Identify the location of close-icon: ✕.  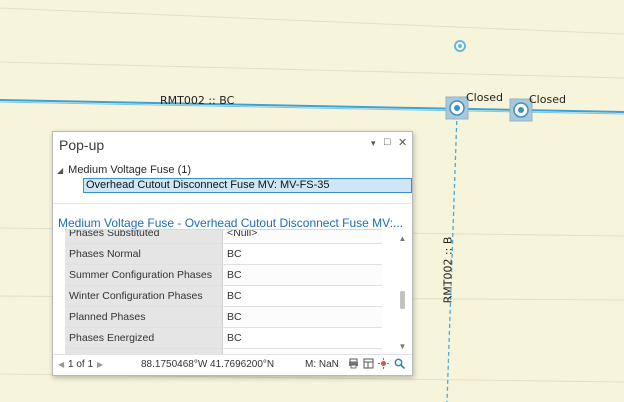
(402, 142).